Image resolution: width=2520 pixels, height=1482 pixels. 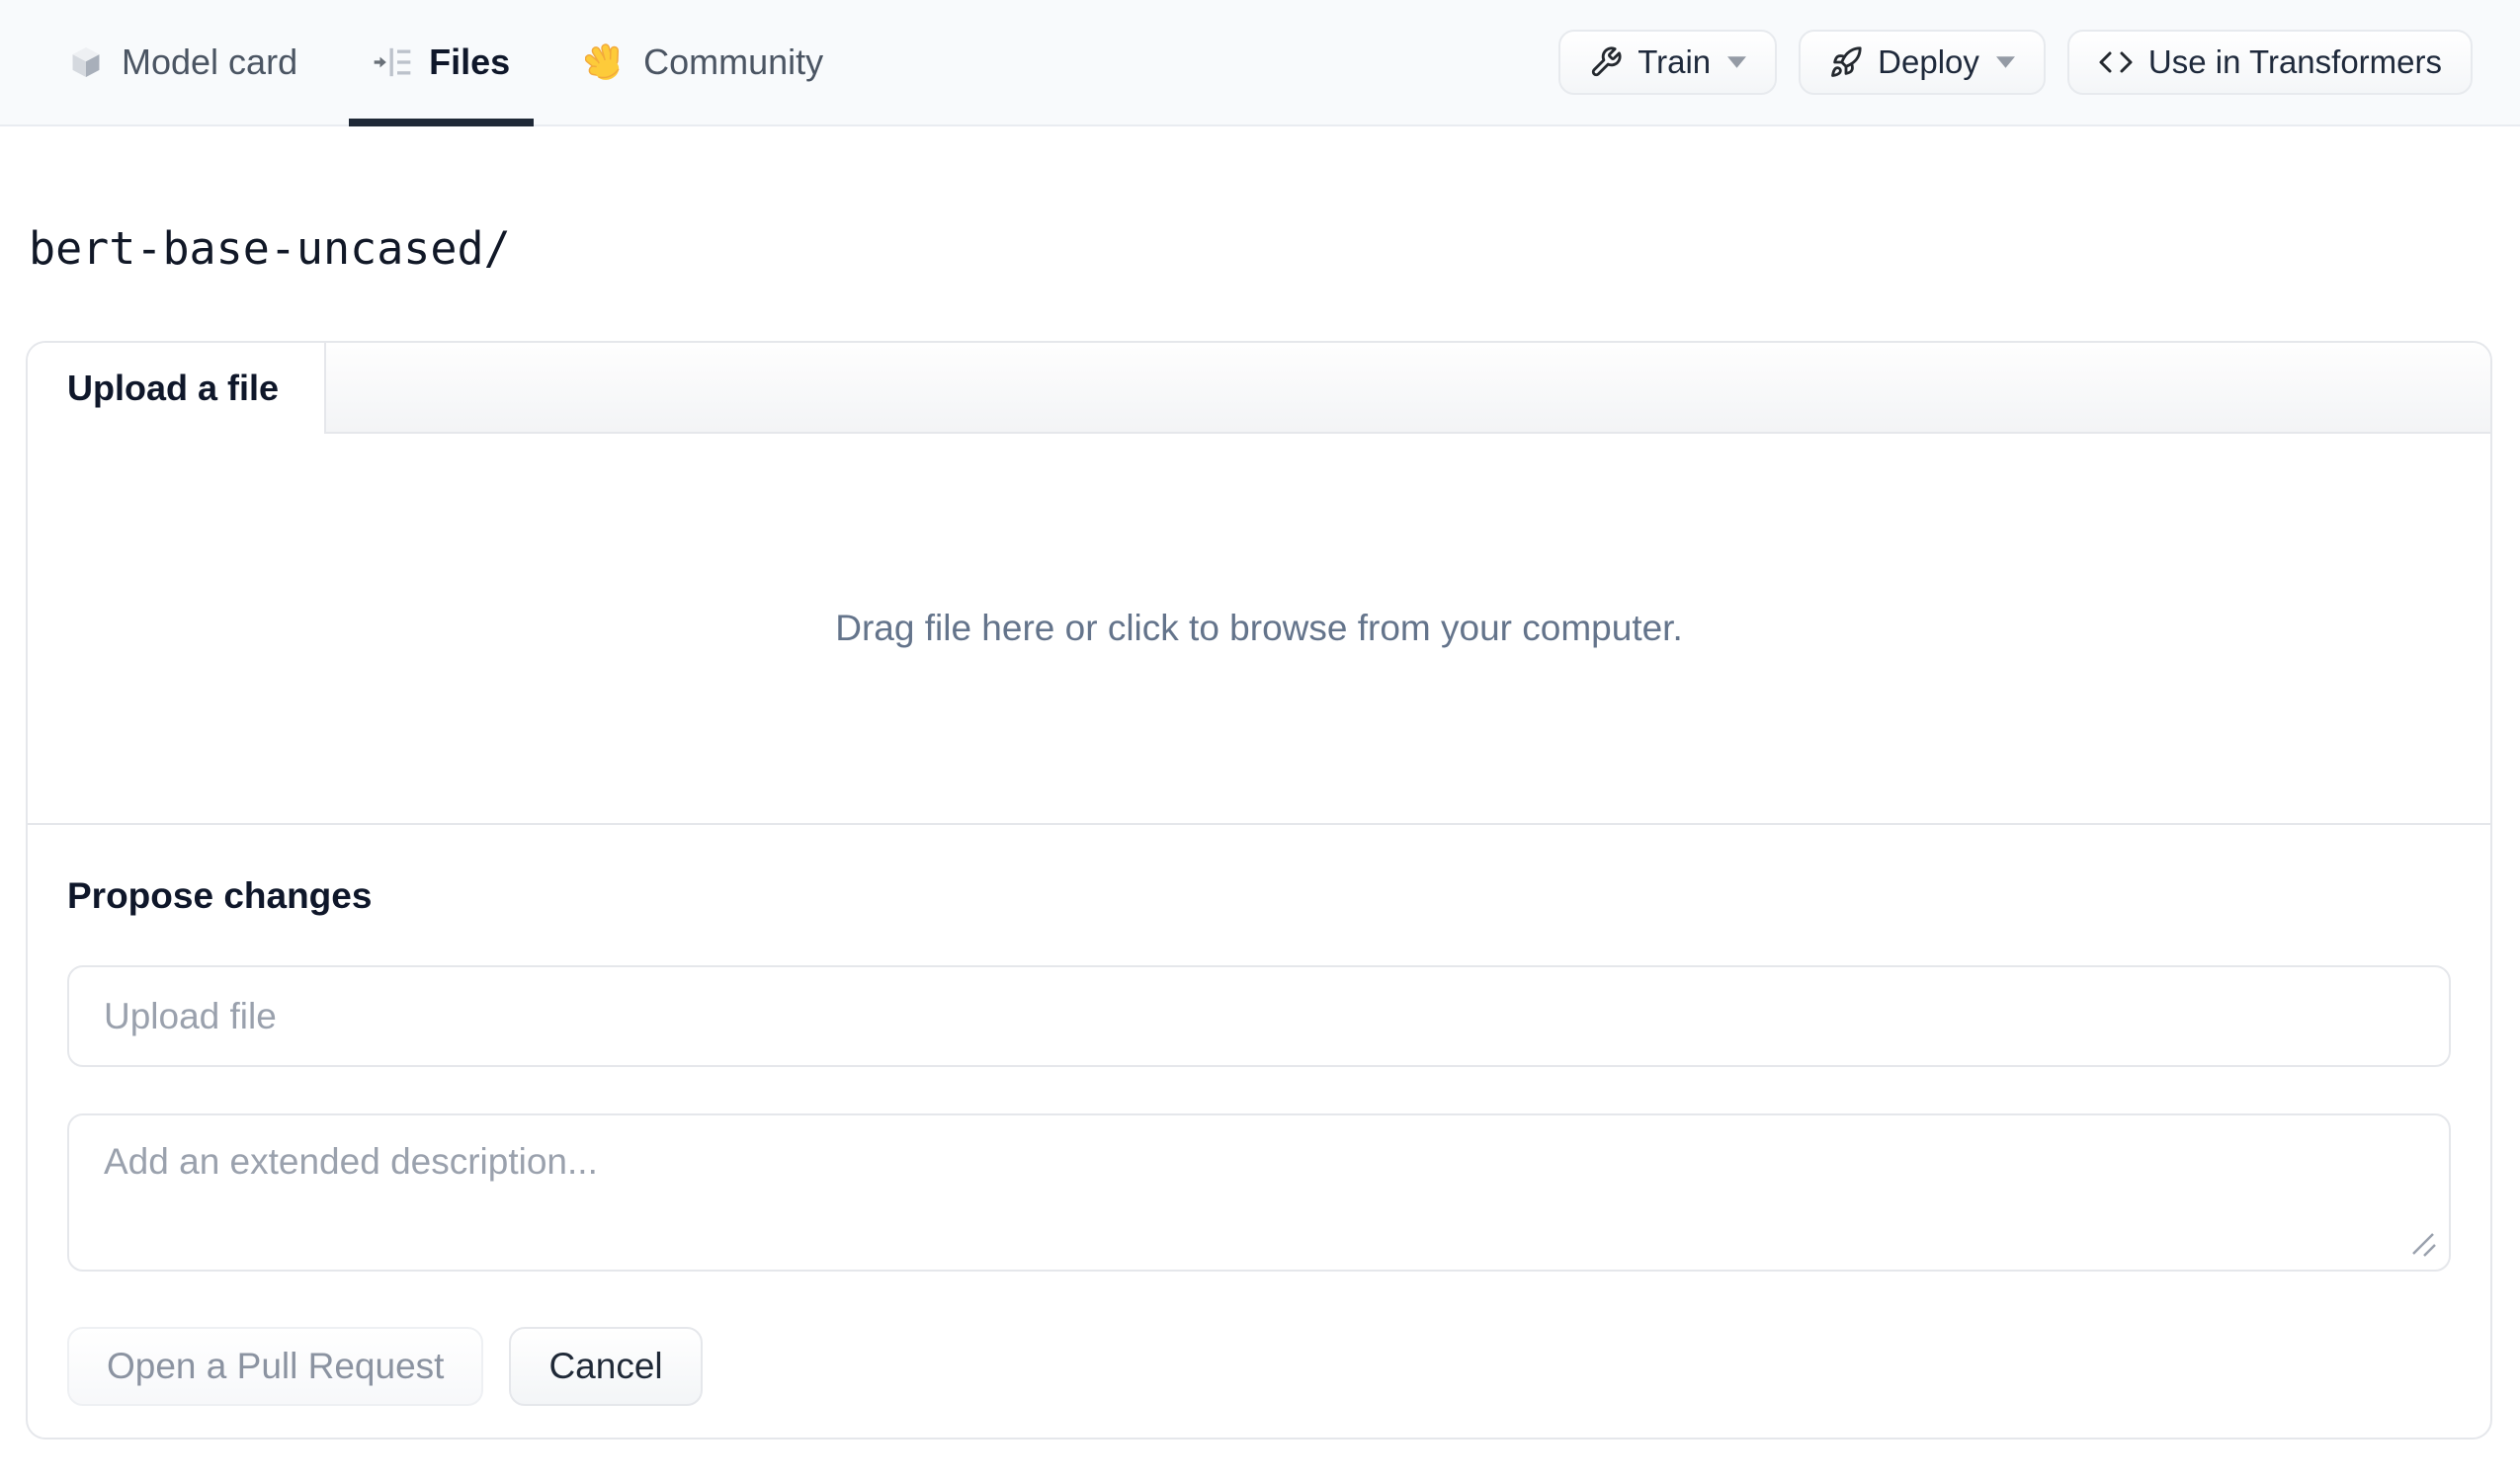 What do you see at coordinates (2116, 62) in the screenshot?
I see `code-icon` at bounding box center [2116, 62].